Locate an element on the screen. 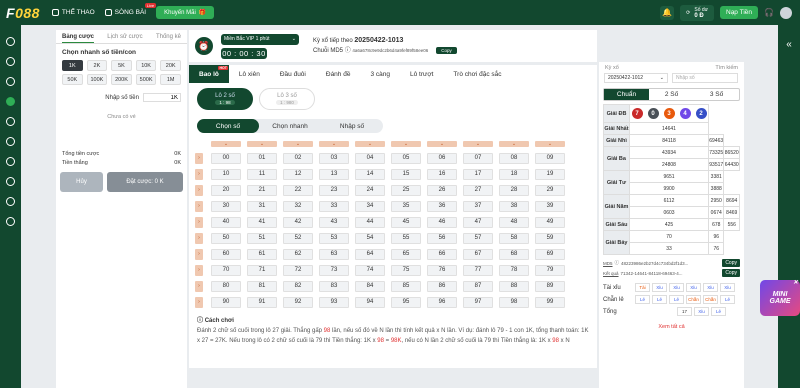 The height and width of the screenshot is (388, 800). amount-input is located at coordinates (162, 97).